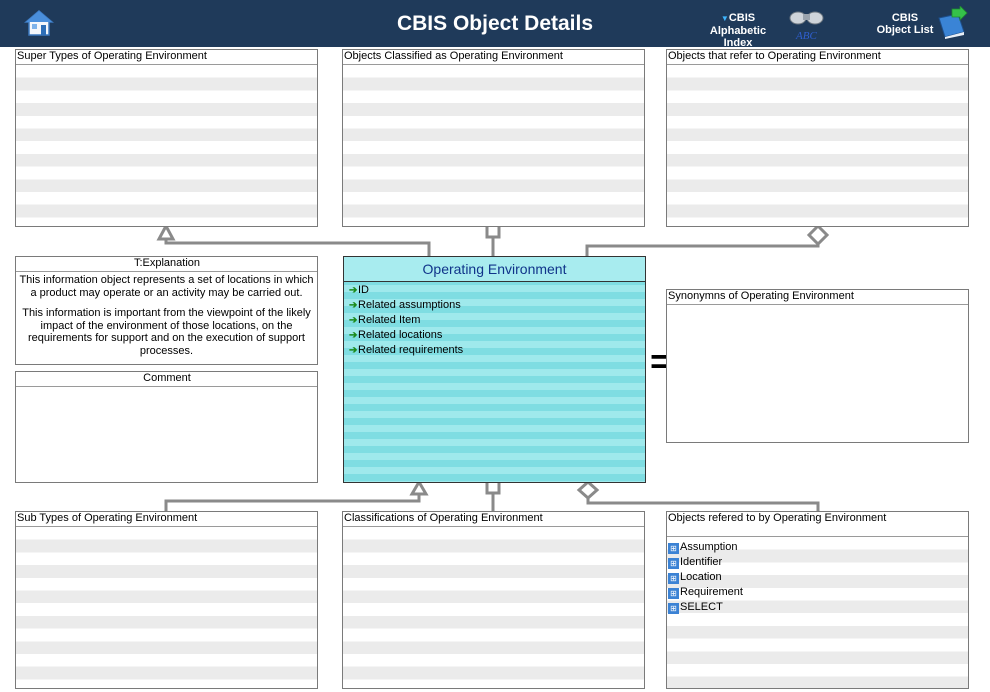  Describe the element at coordinates (494, 335) in the screenshot. I see `attribute-item: ➔Related locations` at that location.